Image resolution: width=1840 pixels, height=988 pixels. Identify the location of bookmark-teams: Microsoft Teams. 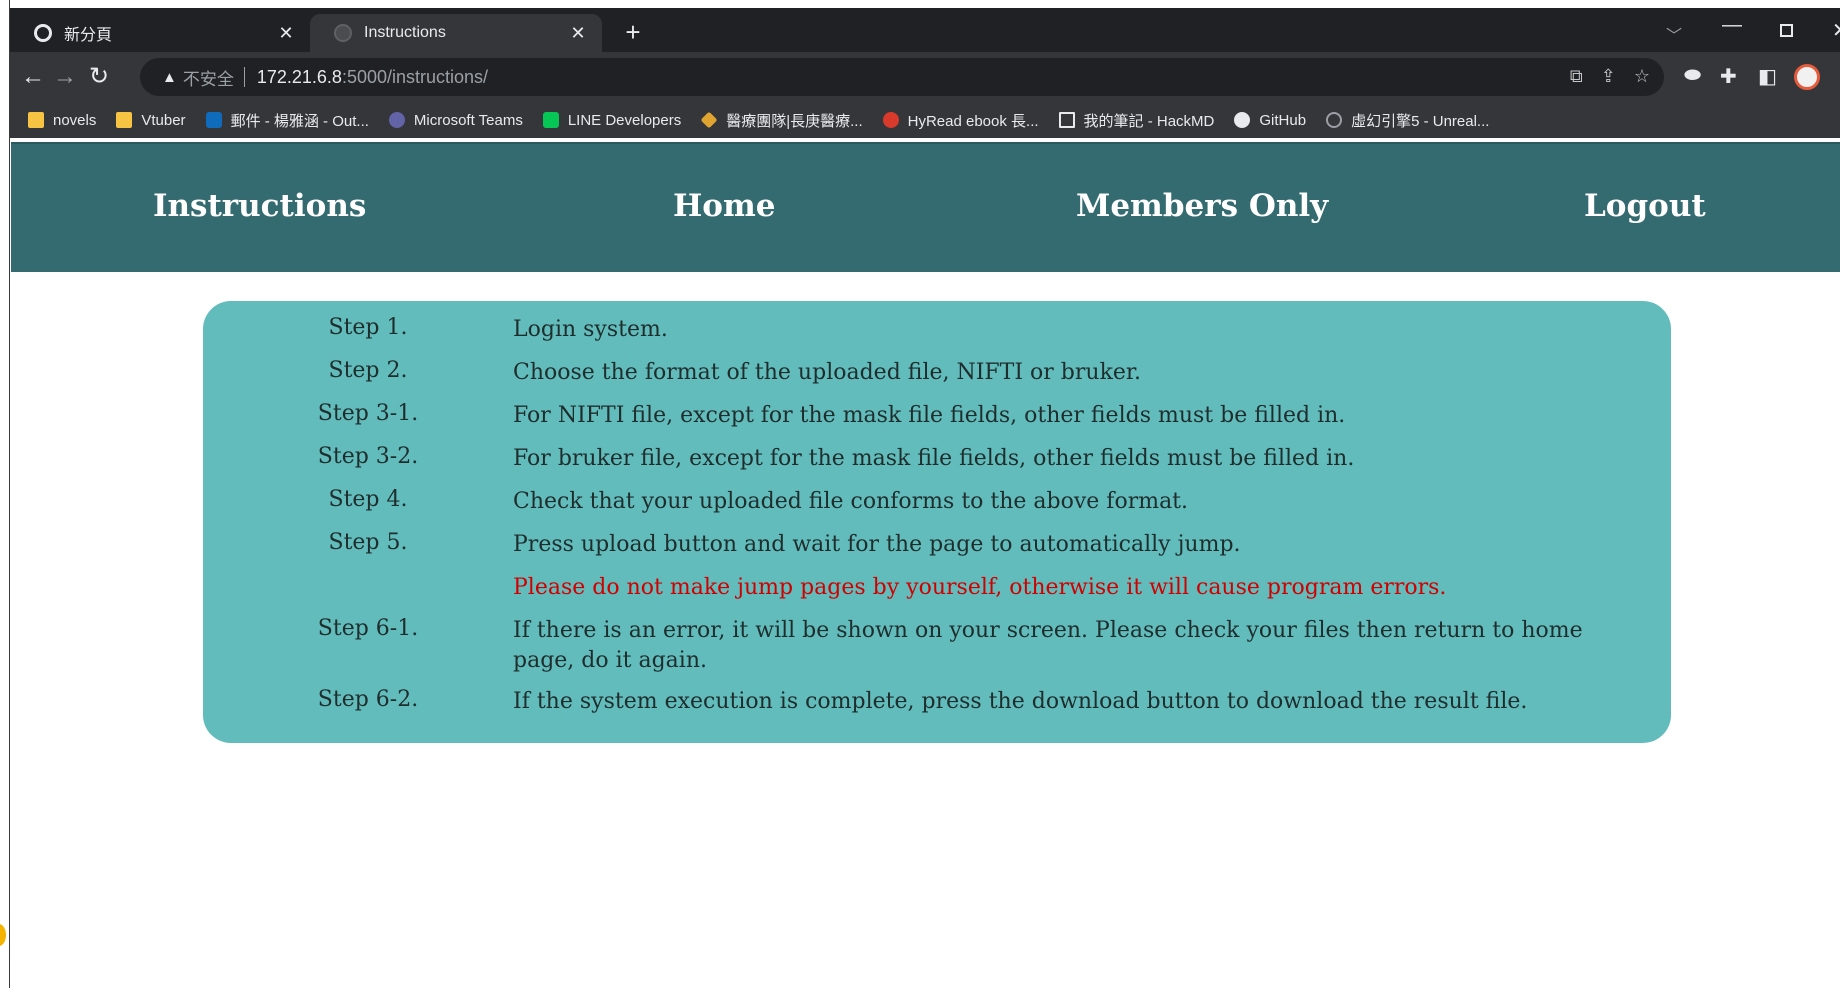
(455, 120).